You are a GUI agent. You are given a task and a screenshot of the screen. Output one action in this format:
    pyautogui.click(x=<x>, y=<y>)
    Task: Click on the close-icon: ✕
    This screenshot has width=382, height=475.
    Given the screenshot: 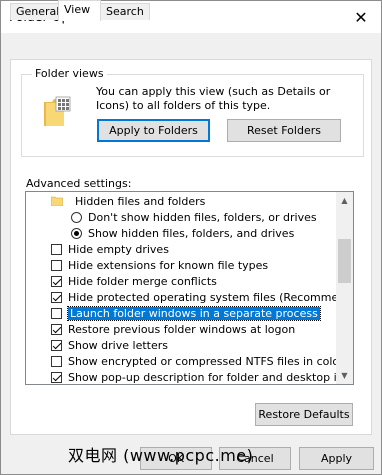 What is the action you would take?
    pyautogui.click(x=361, y=17)
    